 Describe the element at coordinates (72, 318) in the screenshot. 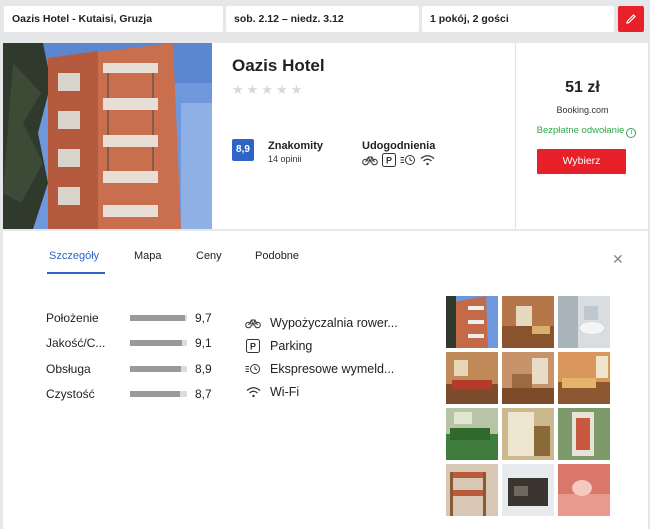

I see `rating-name: Położenie` at that location.